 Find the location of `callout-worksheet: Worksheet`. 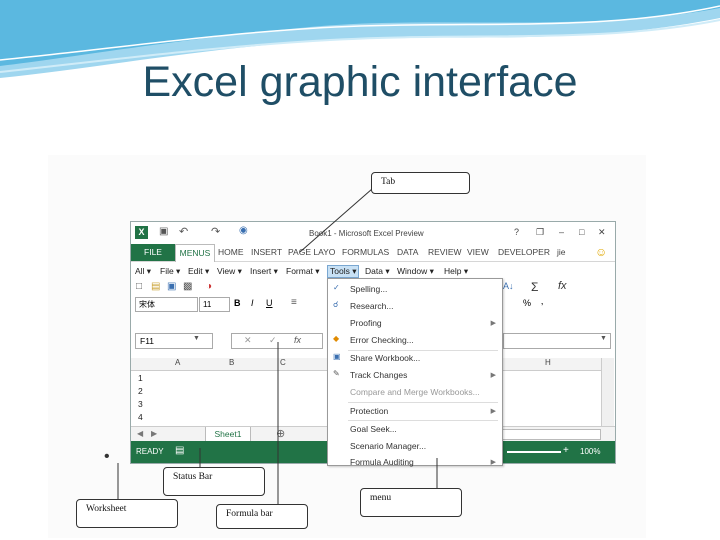

callout-worksheet: Worksheet is located at coordinates (127, 513).